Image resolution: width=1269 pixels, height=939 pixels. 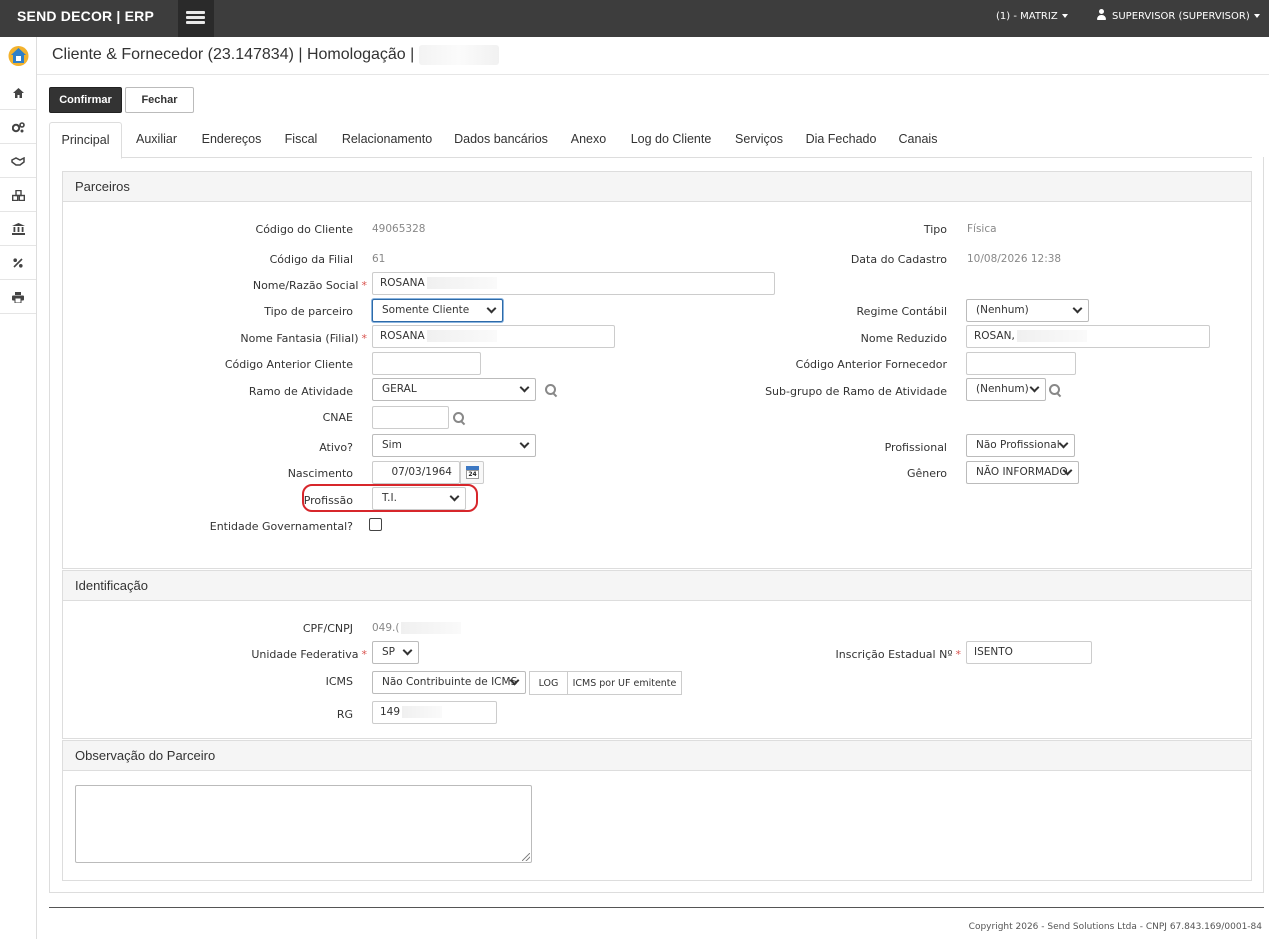 What do you see at coordinates (624, 683) in the screenshot?
I see `icms-uf-button: ICMS por UF emitente` at bounding box center [624, 683].